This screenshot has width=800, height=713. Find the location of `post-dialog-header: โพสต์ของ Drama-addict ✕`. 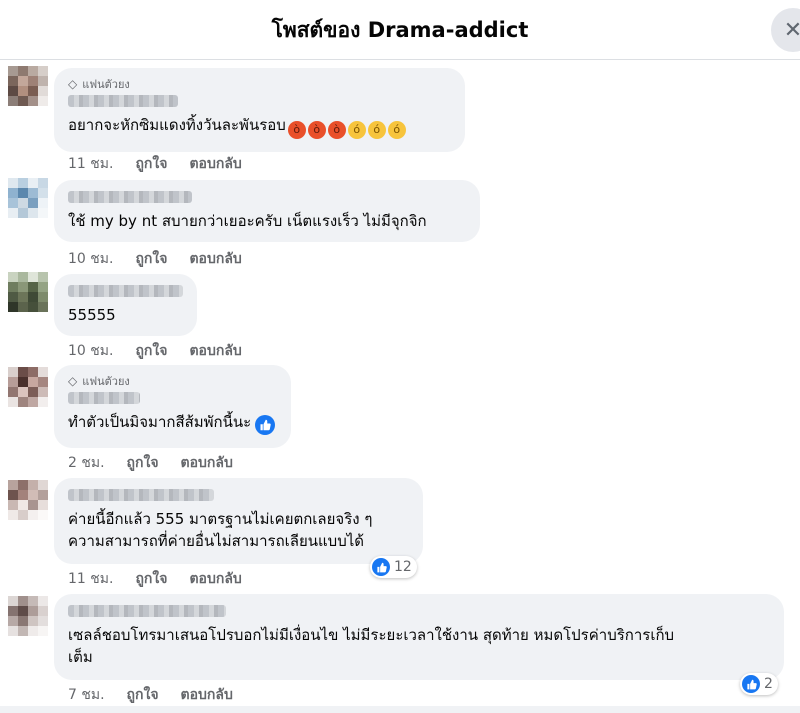

post-dialog-header: โพสต์ของ Drama-addict ✕ is located at coordinates (400, 30).